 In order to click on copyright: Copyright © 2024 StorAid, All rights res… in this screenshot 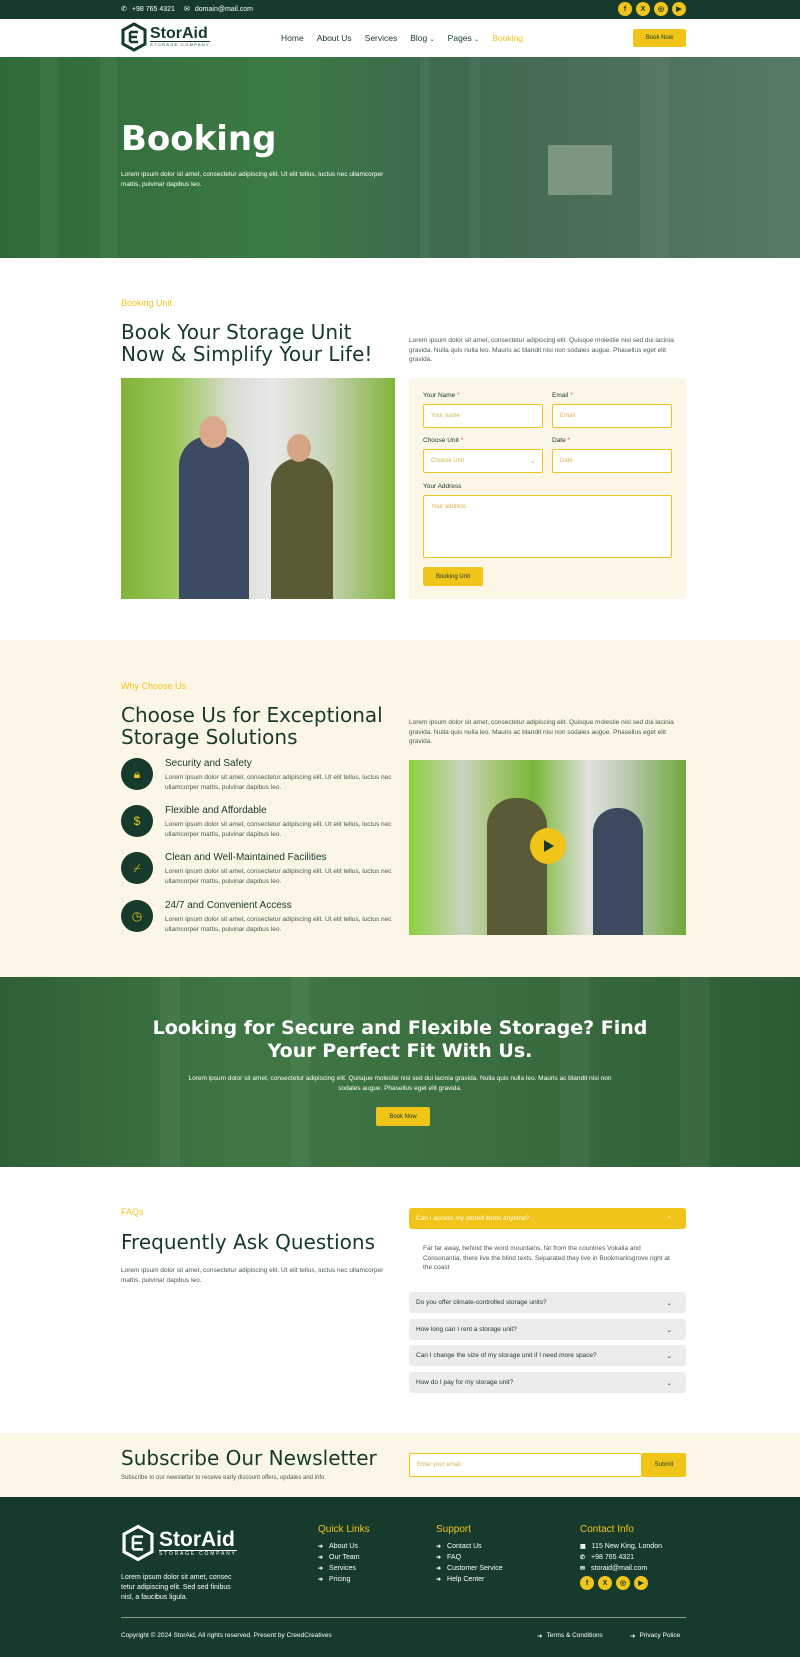, I will do `click(226, 1635)`.